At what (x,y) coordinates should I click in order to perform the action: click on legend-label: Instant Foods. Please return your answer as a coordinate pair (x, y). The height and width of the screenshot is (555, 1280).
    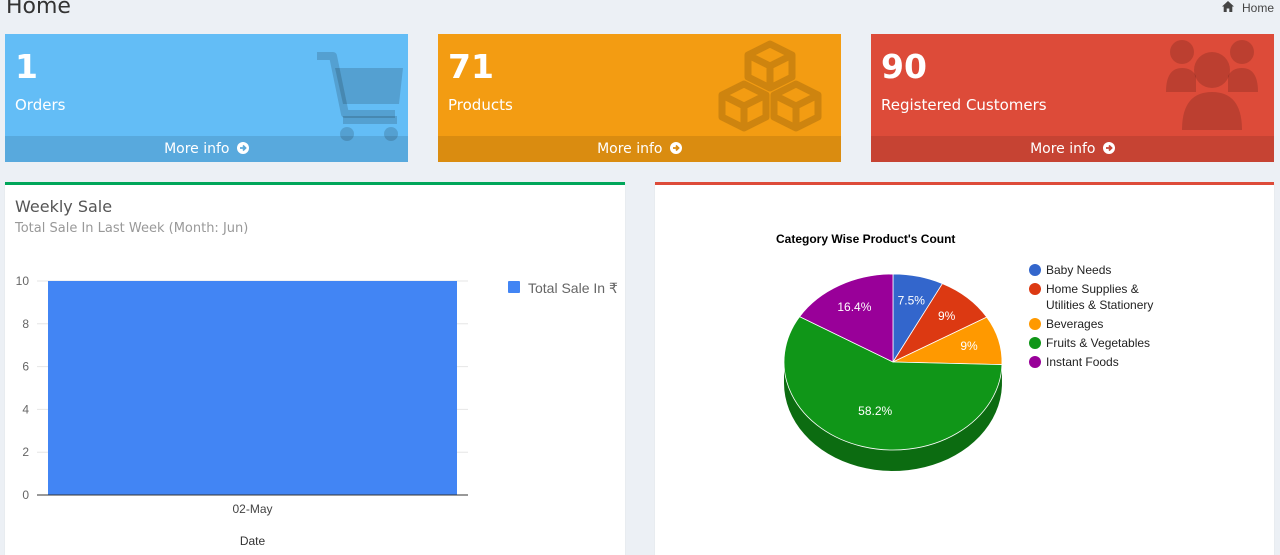
    Looking at the image, I should click on (1082, 362).